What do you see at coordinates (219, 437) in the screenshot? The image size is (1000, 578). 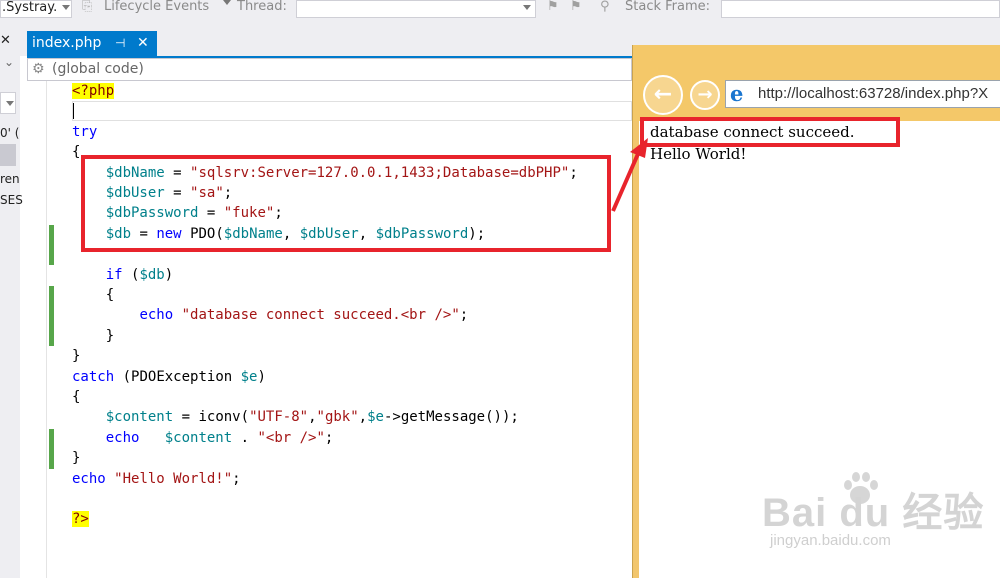 I see `code-line: echo $content . "<br />";` at bounding box center [219, 437].